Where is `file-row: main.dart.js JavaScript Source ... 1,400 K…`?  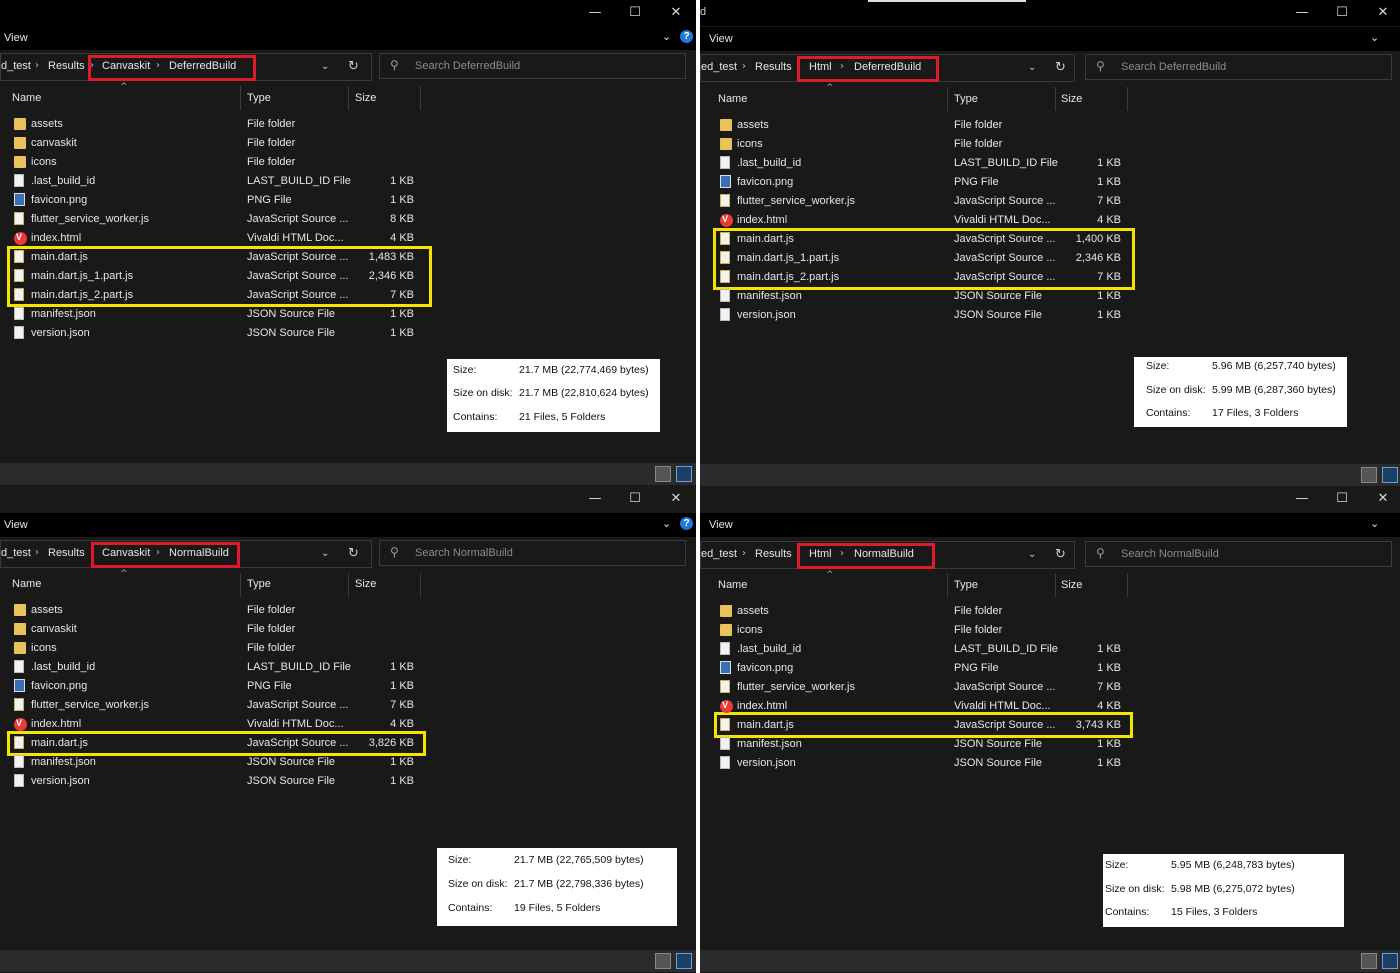
file-row: main.dart.js JavaScript Source ... 1,400 K… is located at coordinates (915, 239).